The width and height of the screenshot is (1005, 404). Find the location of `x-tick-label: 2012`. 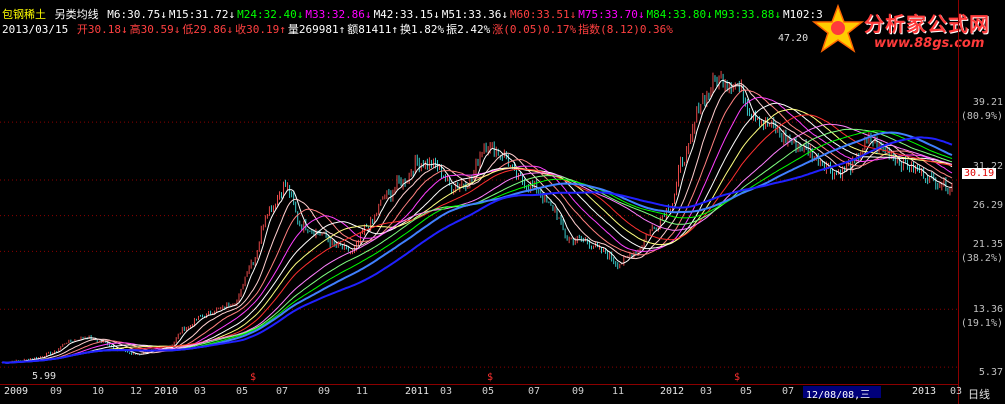

x-tick-label: 2012 is located at coordinates (672, 391).